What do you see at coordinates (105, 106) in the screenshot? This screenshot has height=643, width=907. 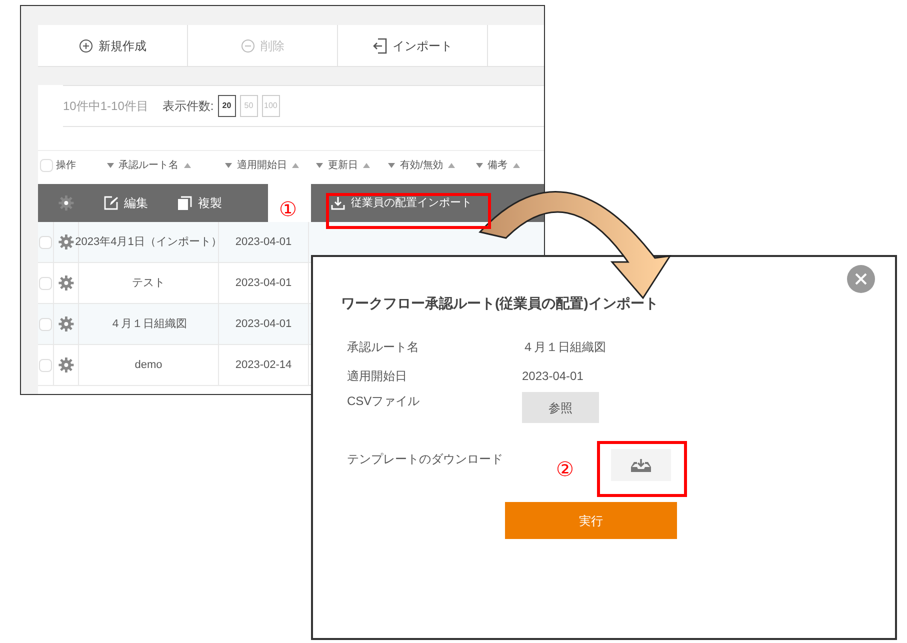 I see `record-count: 10件中1-10件目` at bounding box center [105, 106].